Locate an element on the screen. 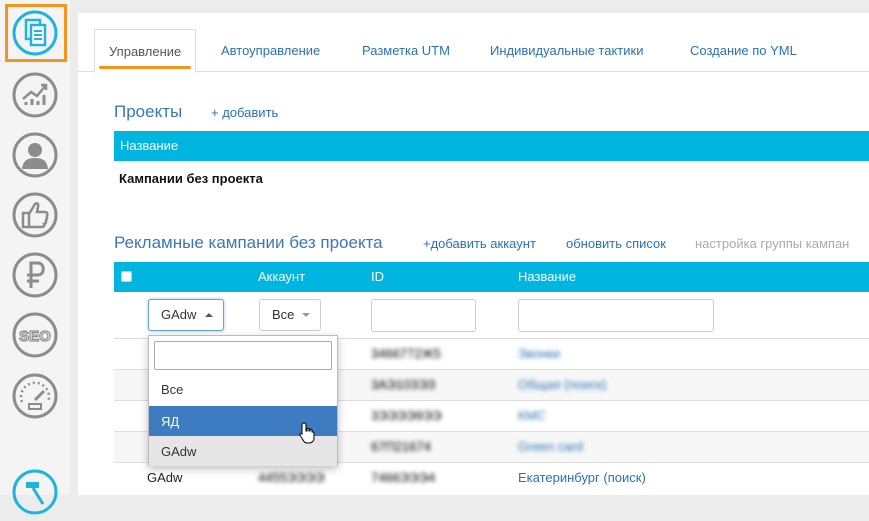  tab-individual-tactics: Индивидуальные тактики is located at coordinates (566, 50).